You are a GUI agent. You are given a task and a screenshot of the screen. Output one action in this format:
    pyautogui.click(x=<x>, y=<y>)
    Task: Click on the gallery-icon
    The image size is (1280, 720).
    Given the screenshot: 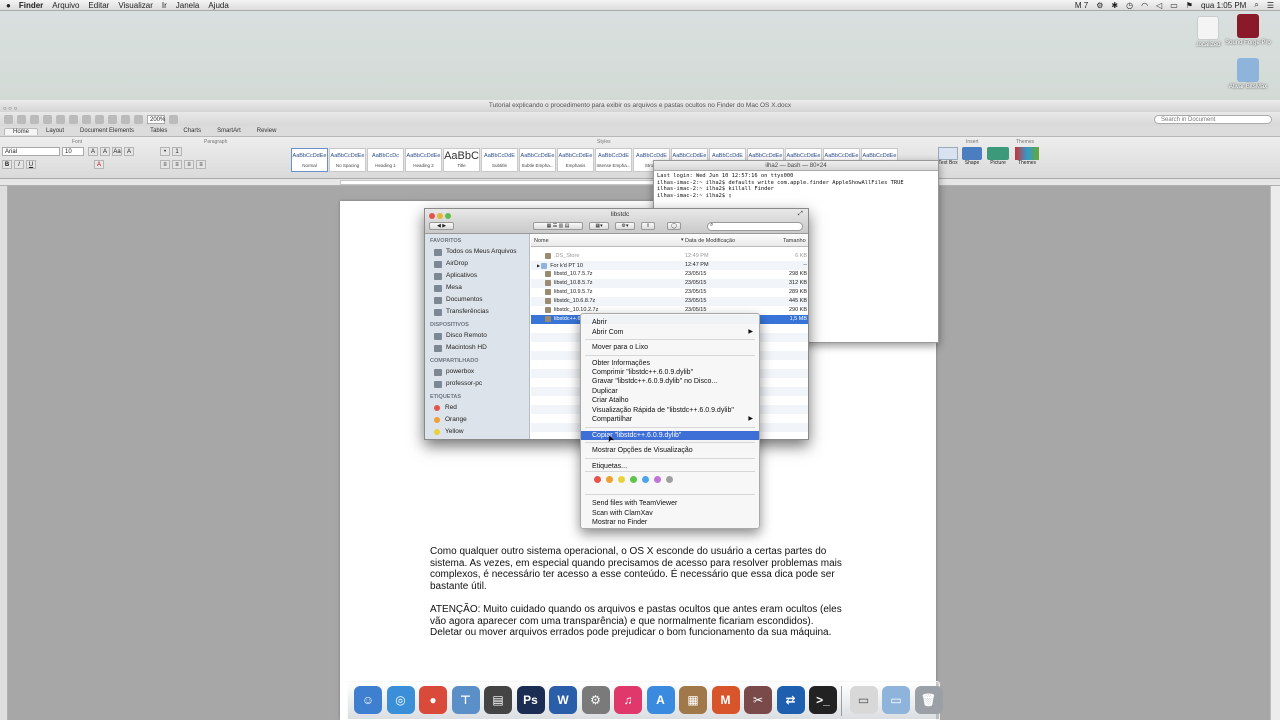 What is the action you would take?
    pyautogui.click(x=138, y=119)
    